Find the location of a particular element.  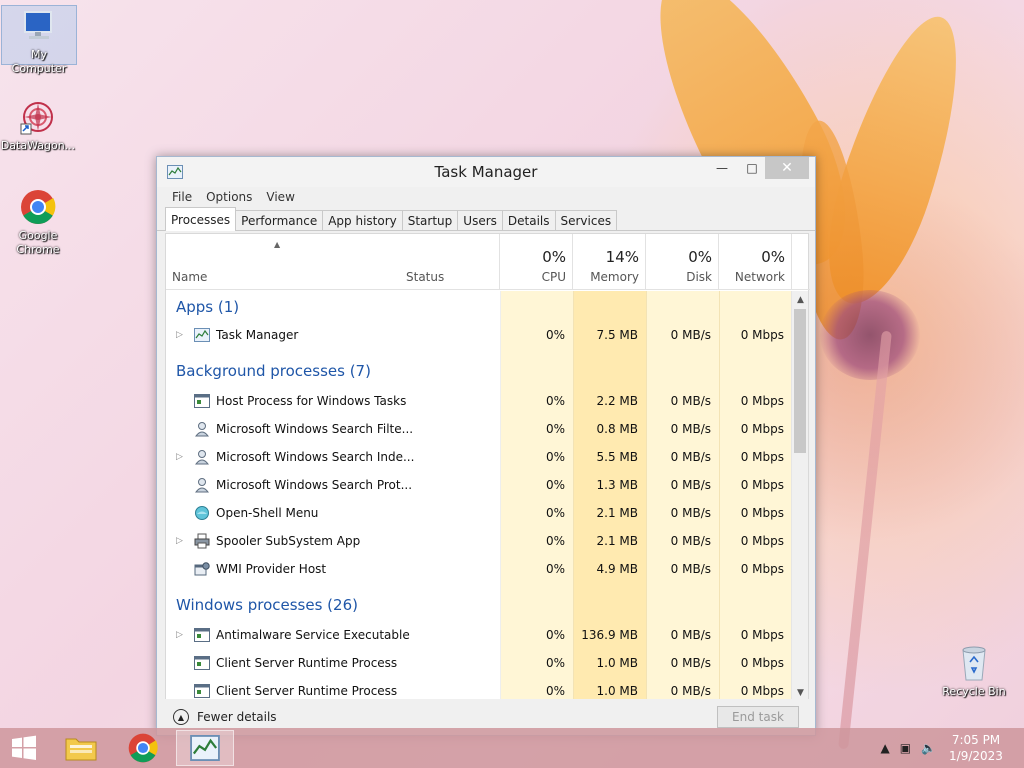

memory-value: 0.8 MB is located at coordinates (617, 429).